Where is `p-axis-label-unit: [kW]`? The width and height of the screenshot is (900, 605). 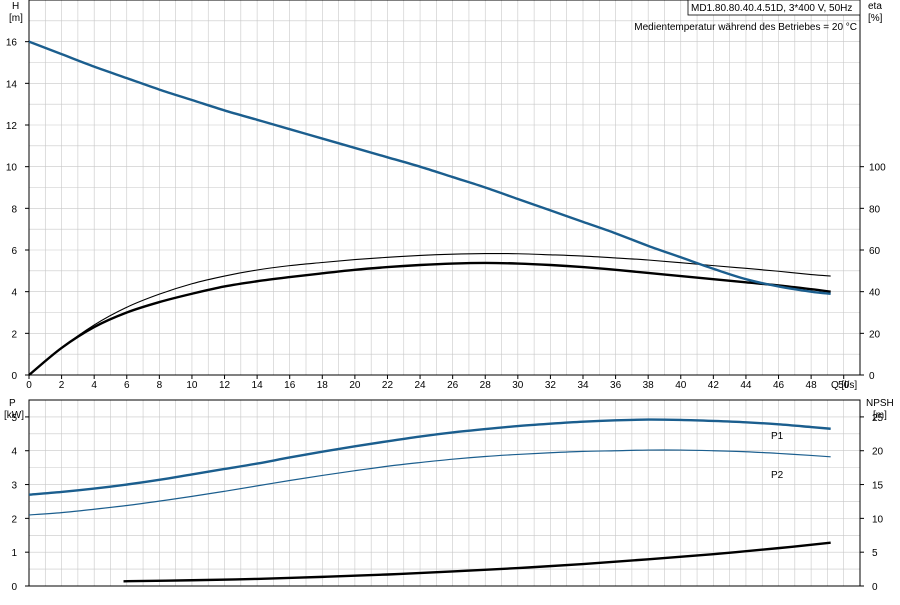 p-axis-label-unit: [kW] is located at coordinates (14, 415).